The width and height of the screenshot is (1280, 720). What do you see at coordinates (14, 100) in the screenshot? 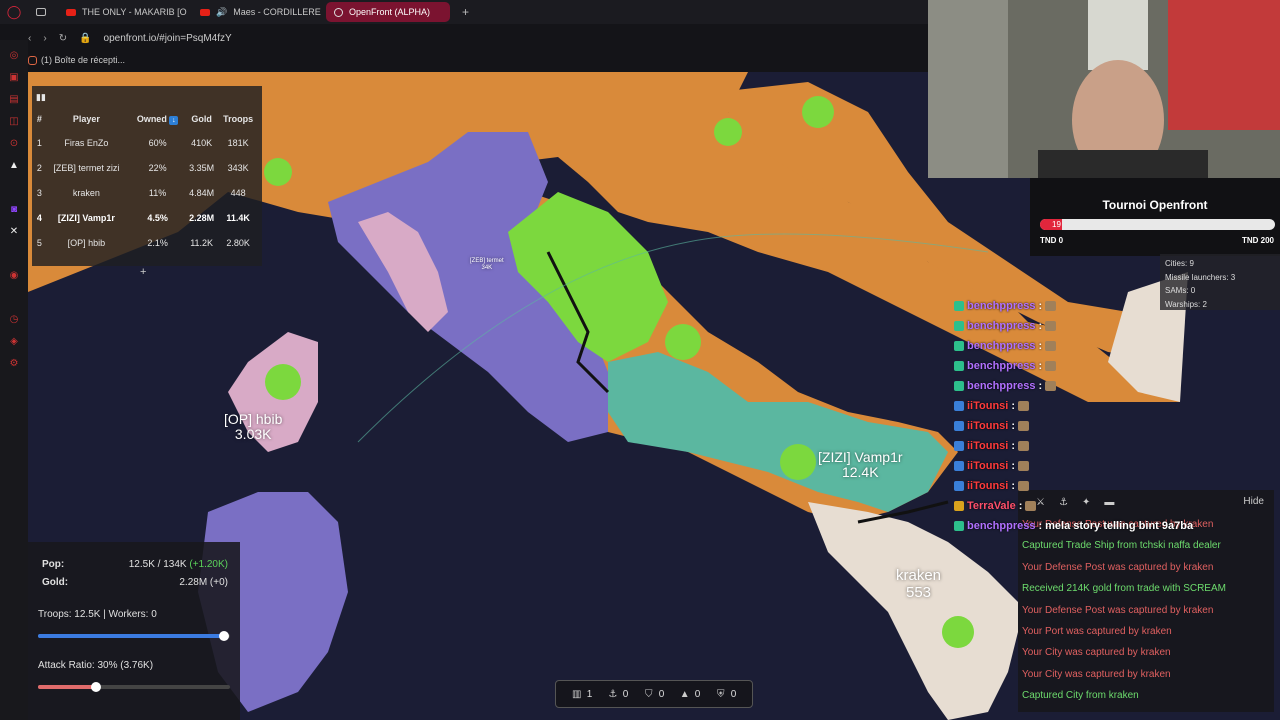
I see `wallet-icon: ▤` at bounding box center [14, 100].